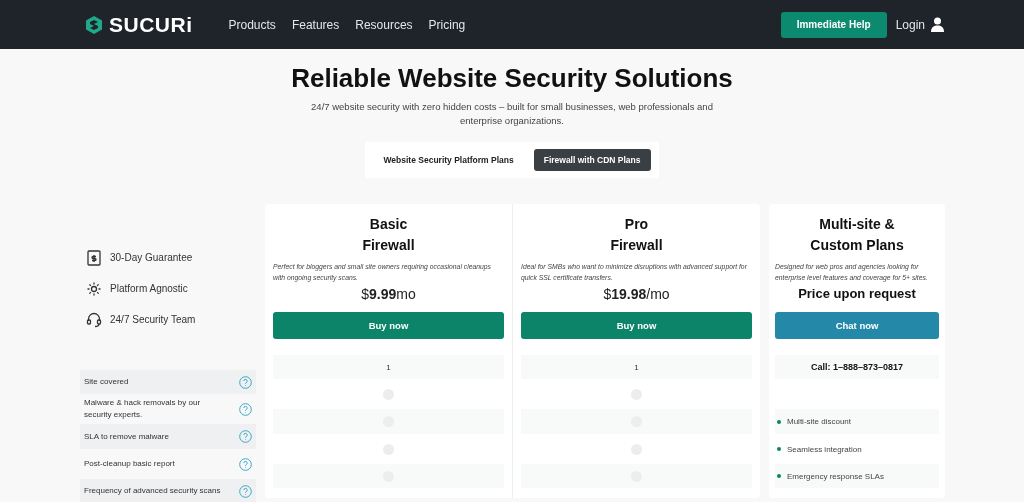 The image size is (1024, 502). I want to click on nav-link: Resources, so click(384, 24).